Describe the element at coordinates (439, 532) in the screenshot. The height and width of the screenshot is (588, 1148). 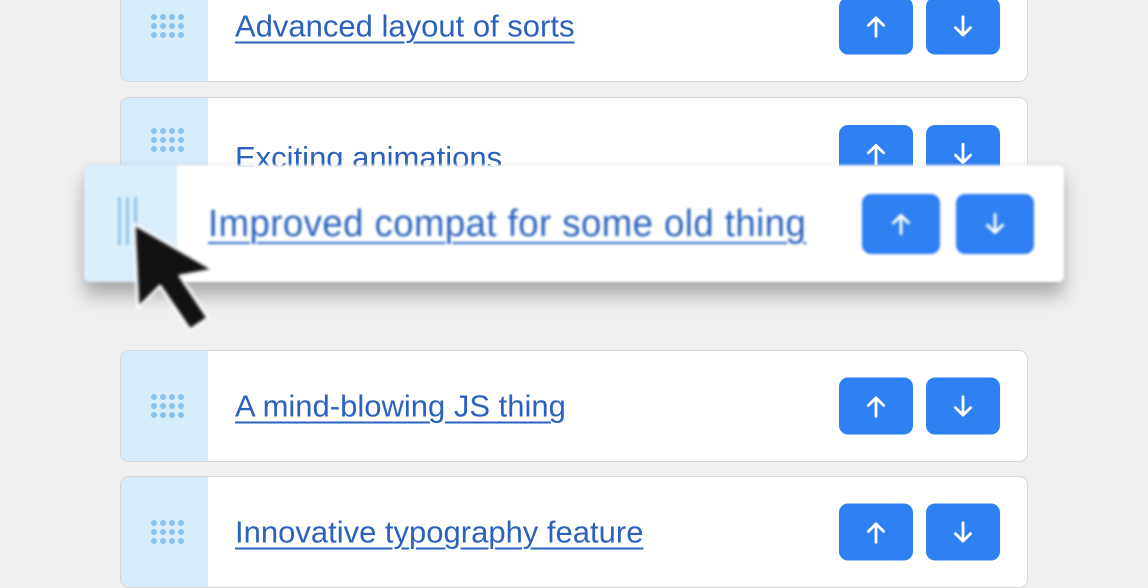
I see `item-title-link: Innovative typography feature` at that location.